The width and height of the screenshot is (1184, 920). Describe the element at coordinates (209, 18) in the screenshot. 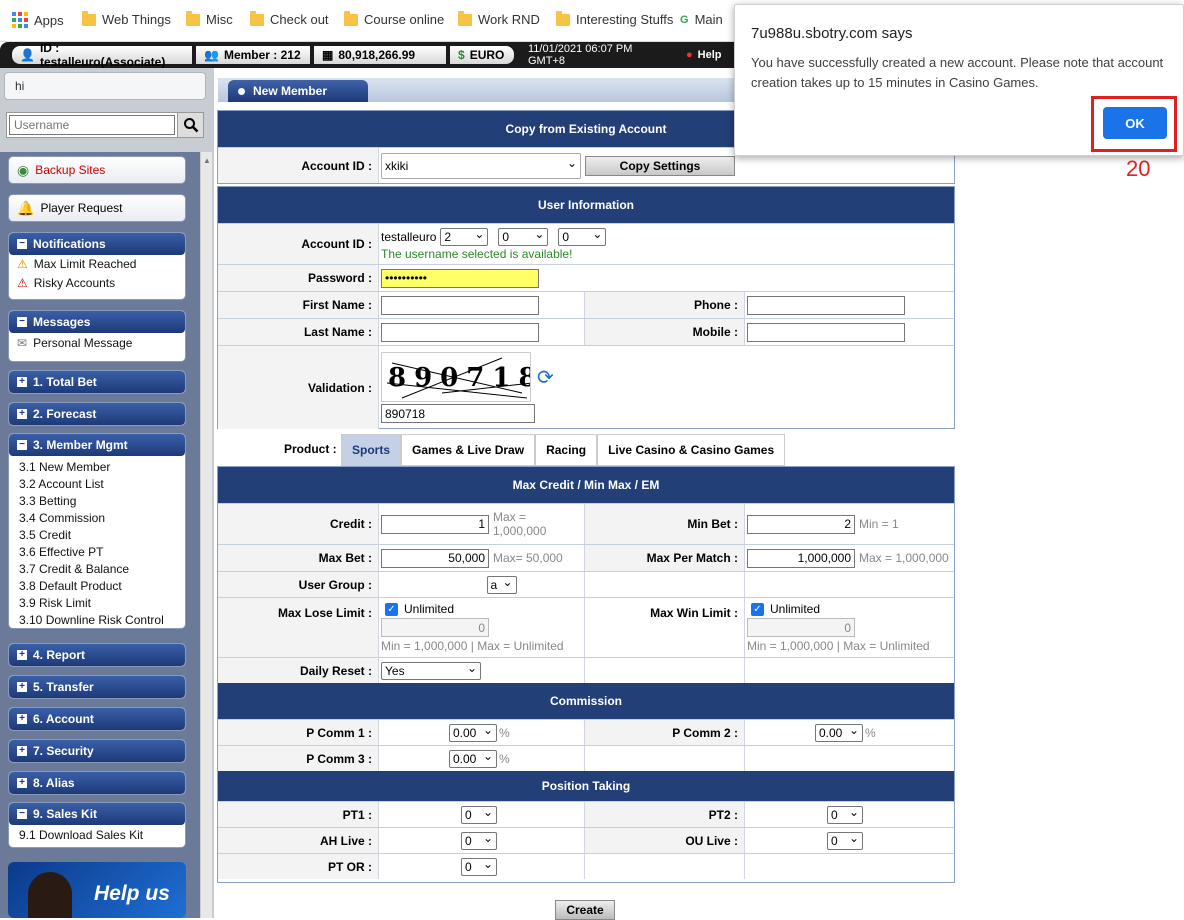

I see `bookmark-misc: Misc` at that location.